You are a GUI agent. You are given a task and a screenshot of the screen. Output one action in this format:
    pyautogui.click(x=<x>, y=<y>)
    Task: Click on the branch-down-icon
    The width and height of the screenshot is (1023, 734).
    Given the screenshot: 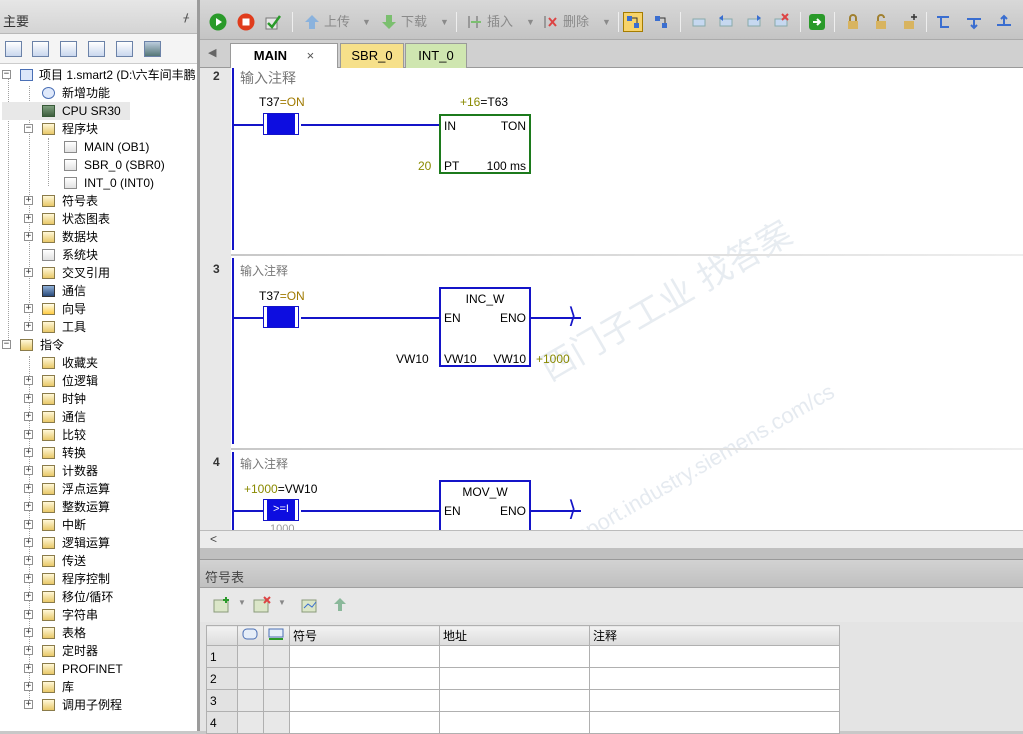 What is the action you would take?
    pyautogui.click(x=974, y=22)
    